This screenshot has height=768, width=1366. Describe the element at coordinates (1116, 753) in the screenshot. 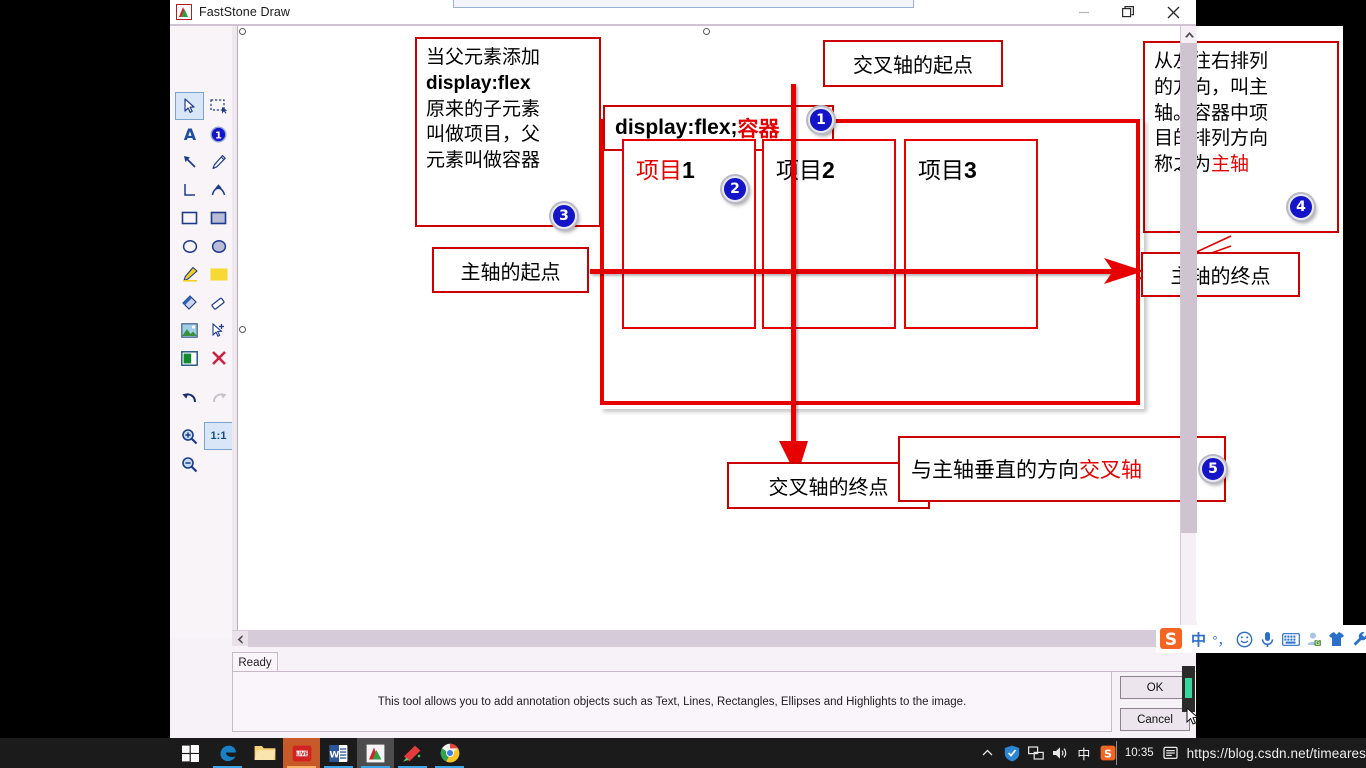

I see `watermark-divider` at that location.